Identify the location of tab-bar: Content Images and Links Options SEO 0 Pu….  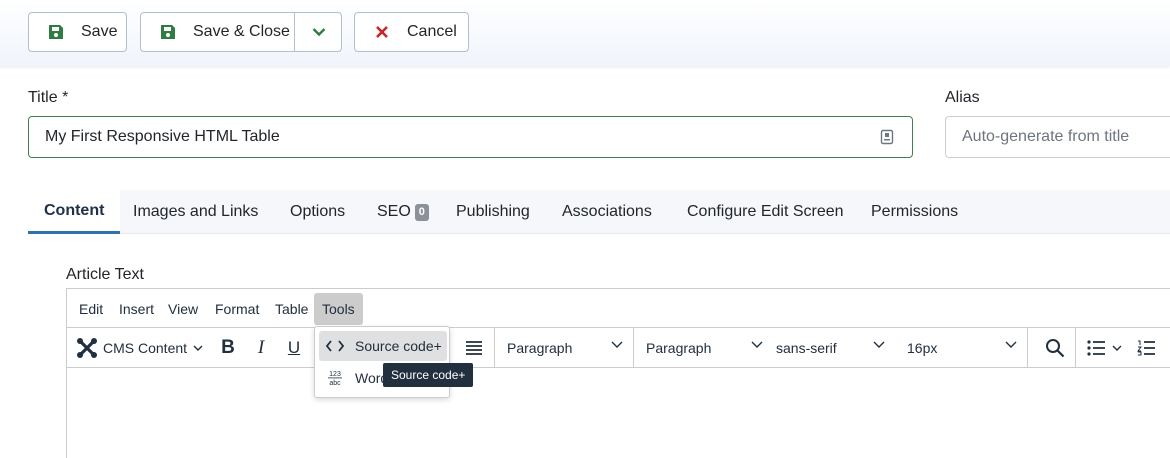
(599, 212).